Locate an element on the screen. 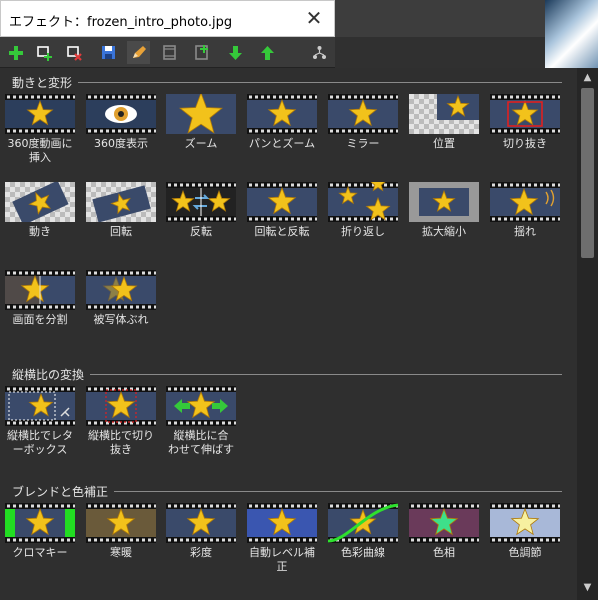  effect-label-line: 色相 is located at coordinates (444, 552).